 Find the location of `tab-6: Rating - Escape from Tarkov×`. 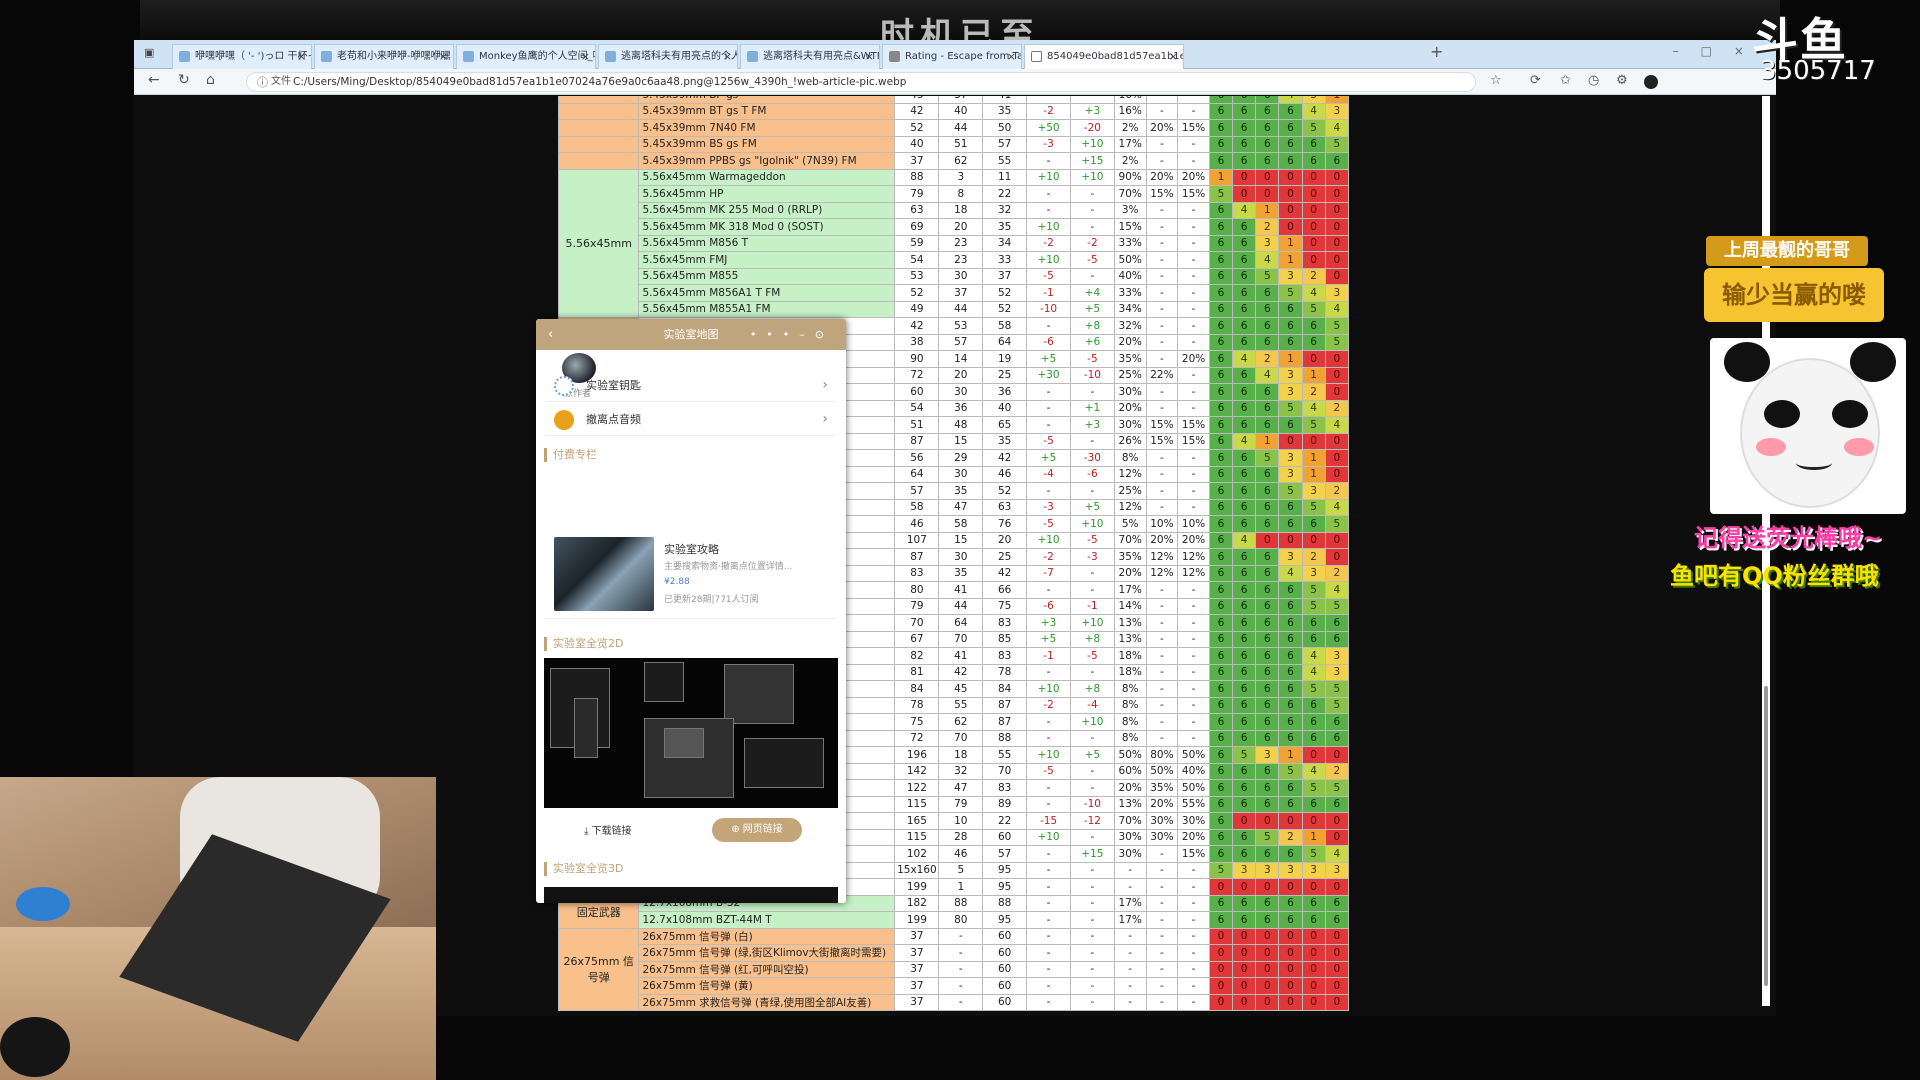

tab-6: Rating - Escape from Tarkov× is located at coordinates (952, 56).